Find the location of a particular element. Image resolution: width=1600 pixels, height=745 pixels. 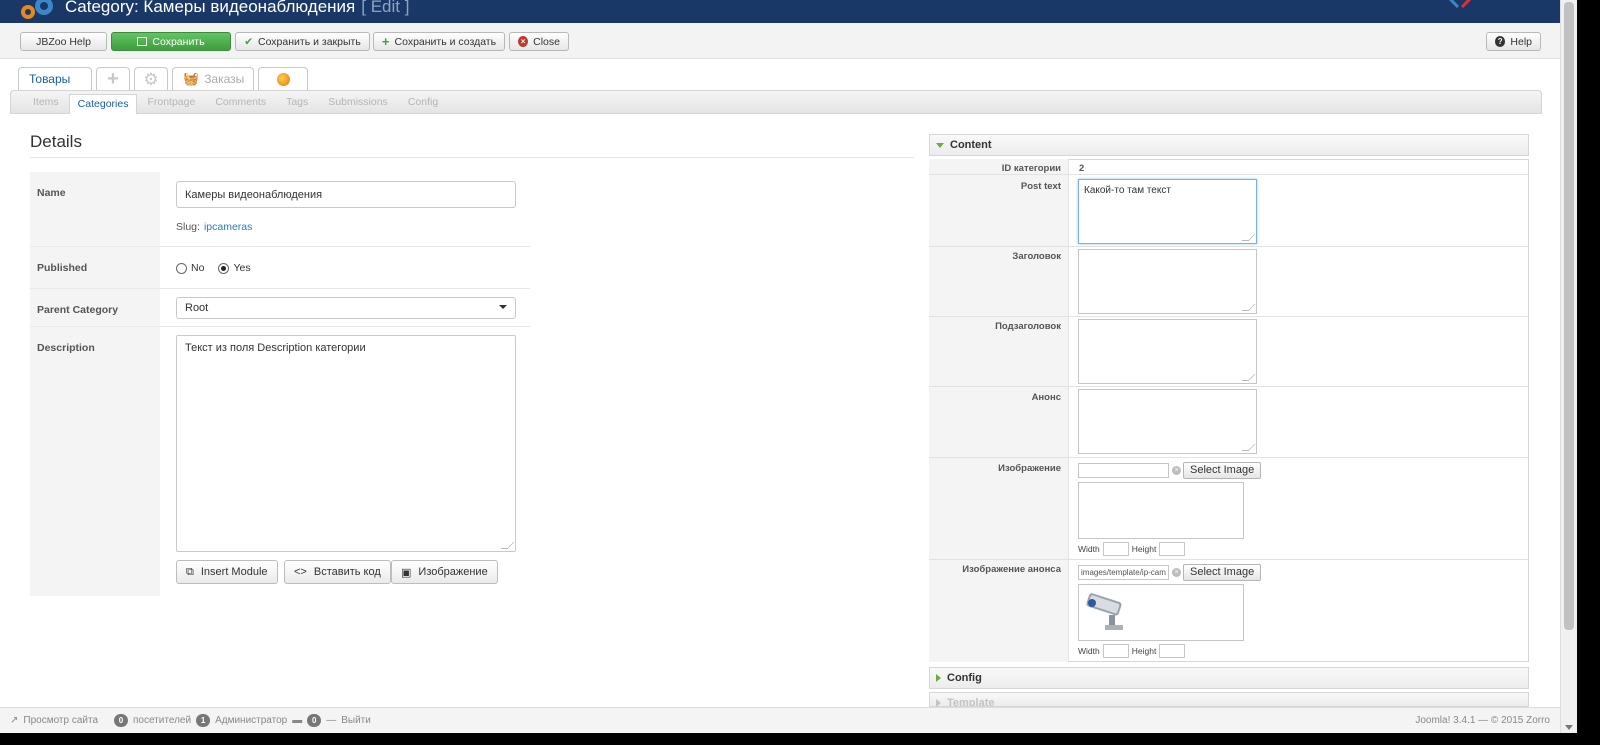

published-yes-radio is located at coordinates (224, 268).